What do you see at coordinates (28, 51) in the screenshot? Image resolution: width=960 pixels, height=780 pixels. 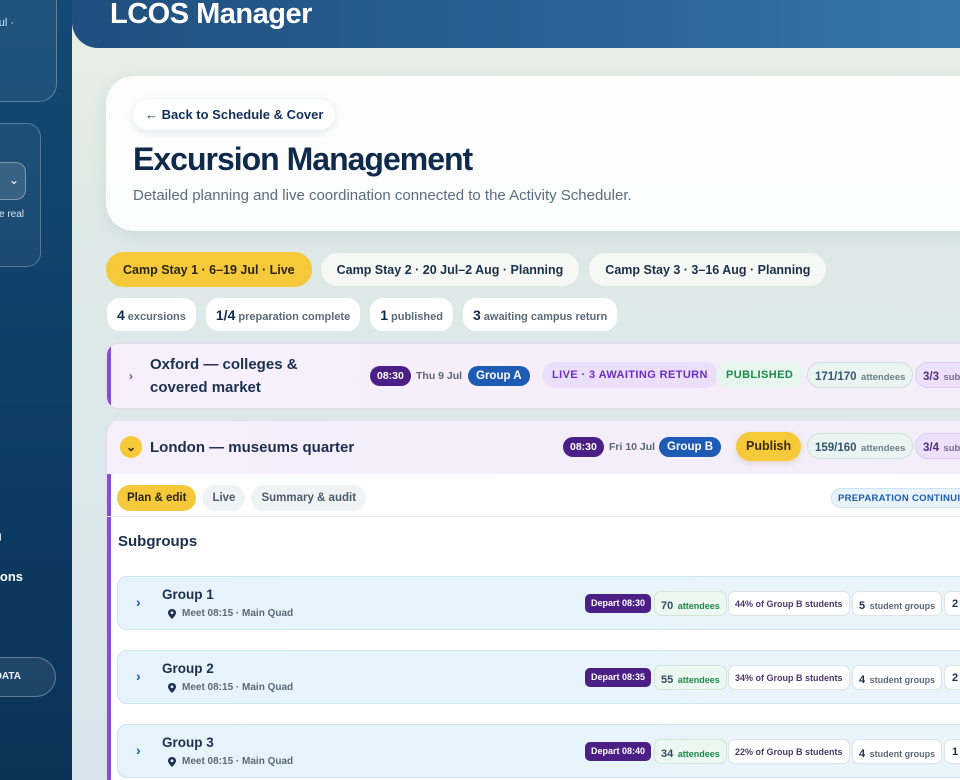 I see `sidebar-camp-card: ul ·` at bounding box center [28, 51].